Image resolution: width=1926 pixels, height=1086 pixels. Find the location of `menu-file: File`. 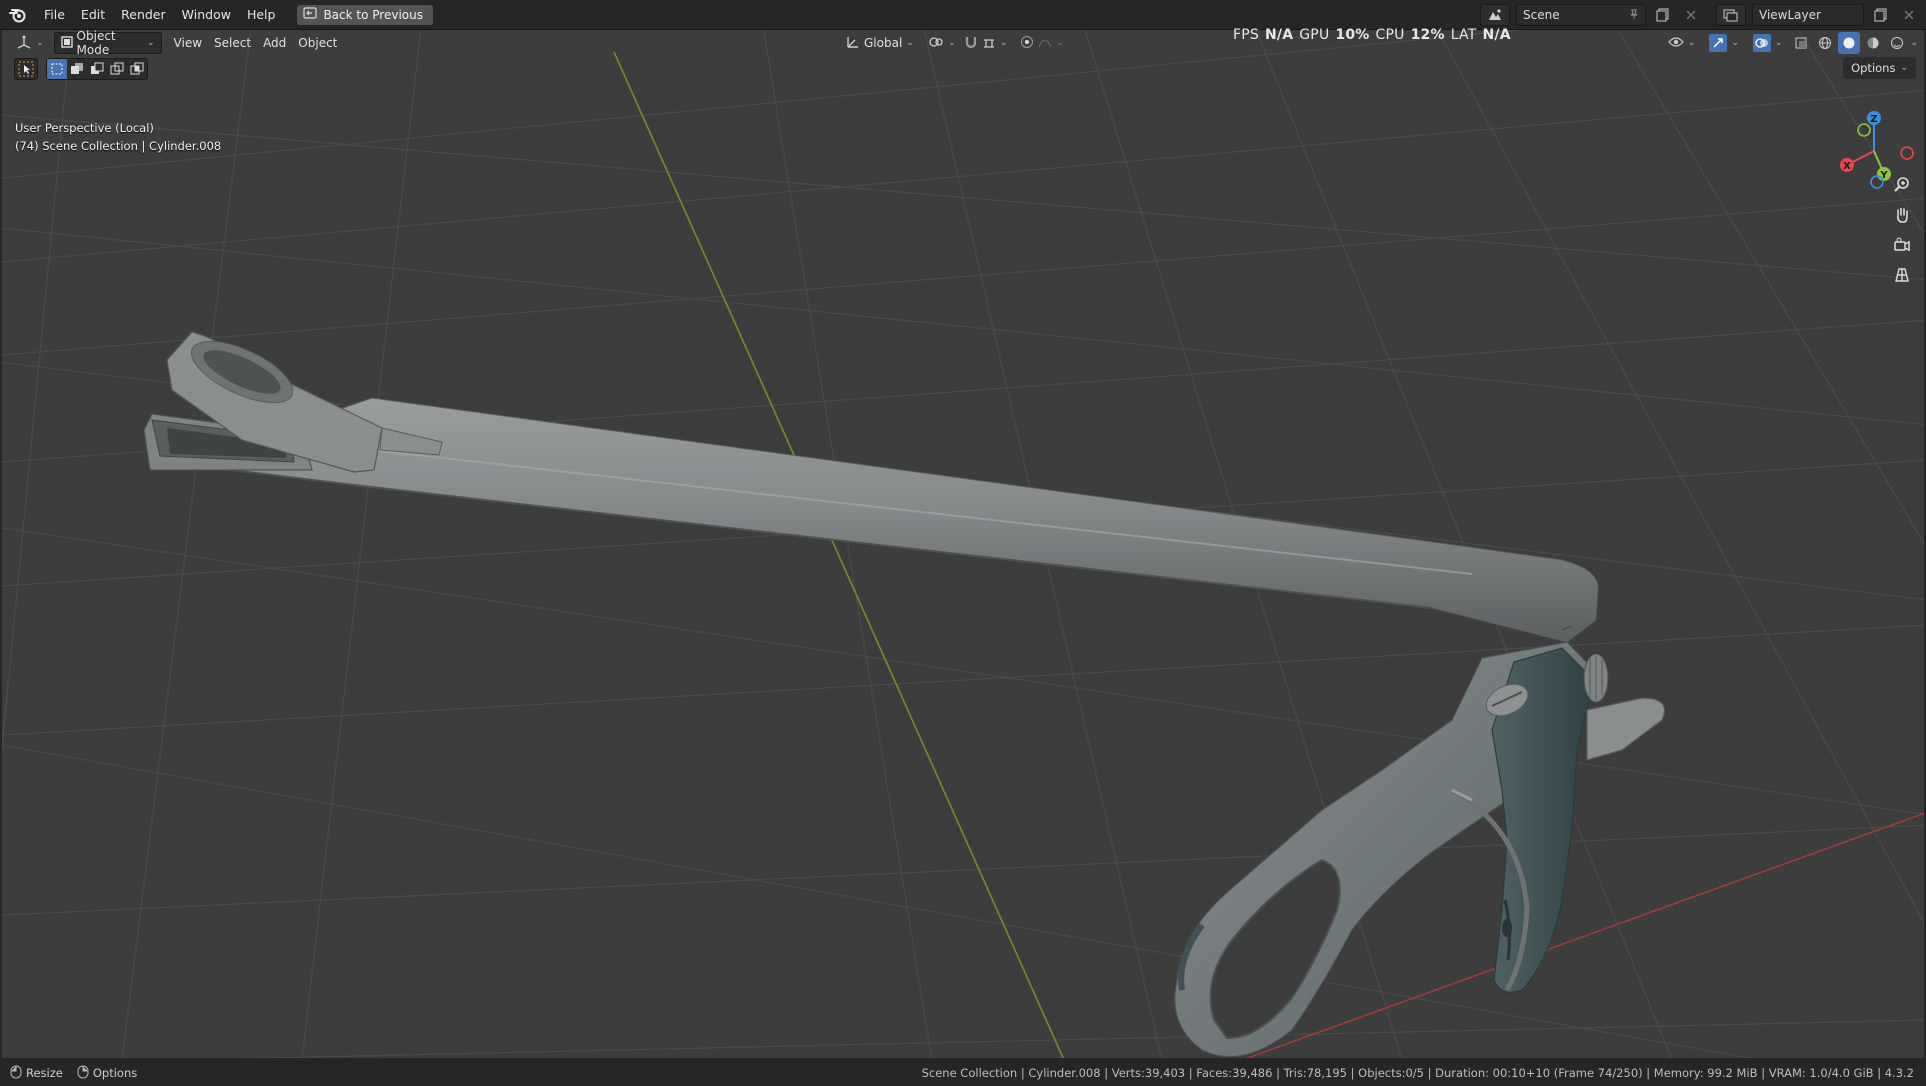

menu-file: File is located at coordinates (54, 15).